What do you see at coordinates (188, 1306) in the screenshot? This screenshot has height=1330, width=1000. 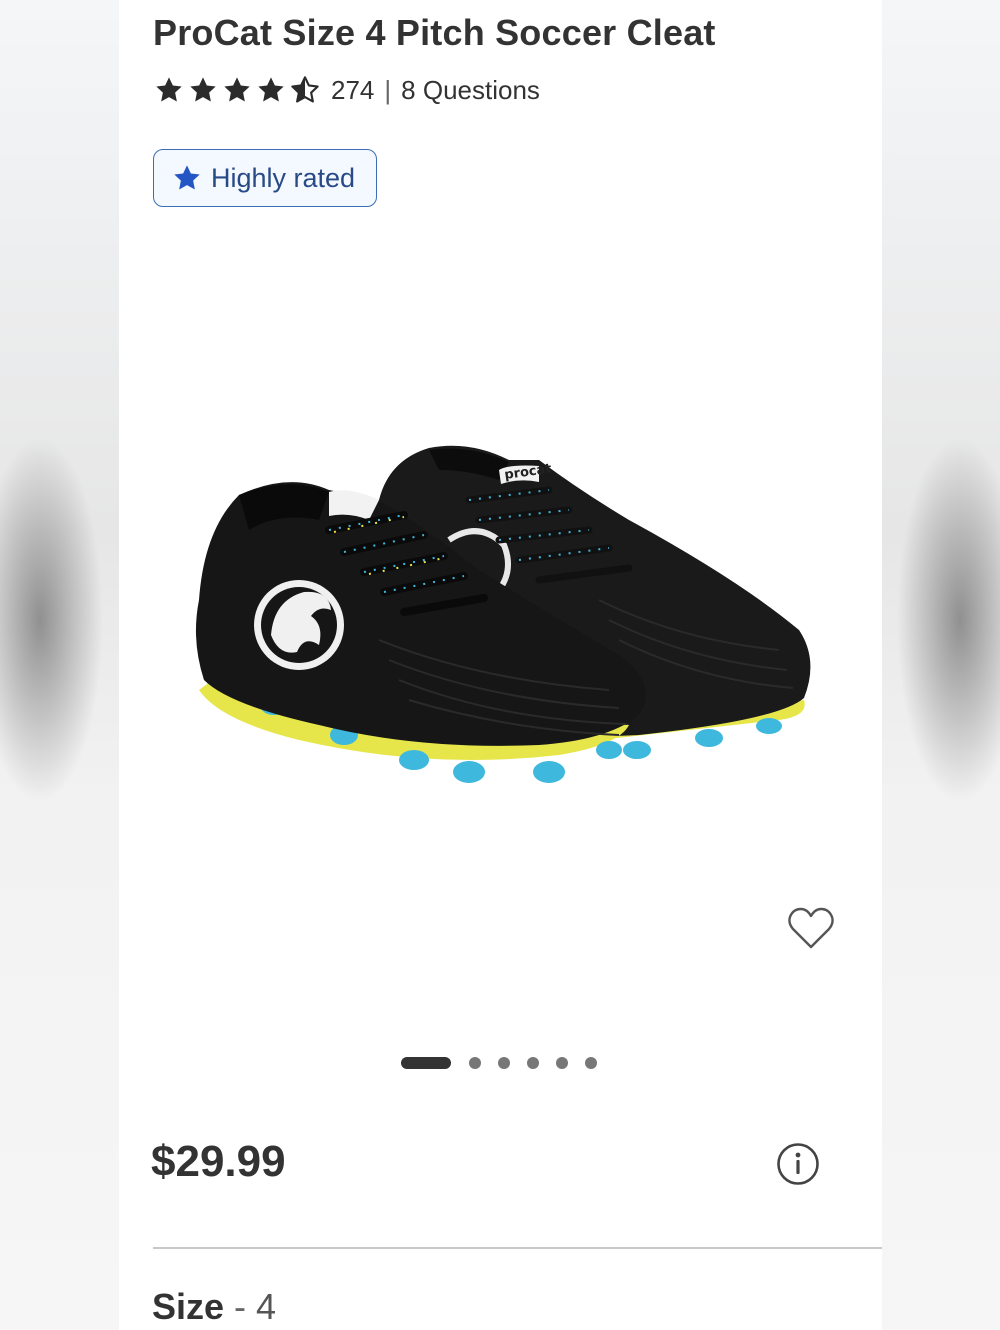 I see `size-label: Size` at bounding box center [188, 1306].